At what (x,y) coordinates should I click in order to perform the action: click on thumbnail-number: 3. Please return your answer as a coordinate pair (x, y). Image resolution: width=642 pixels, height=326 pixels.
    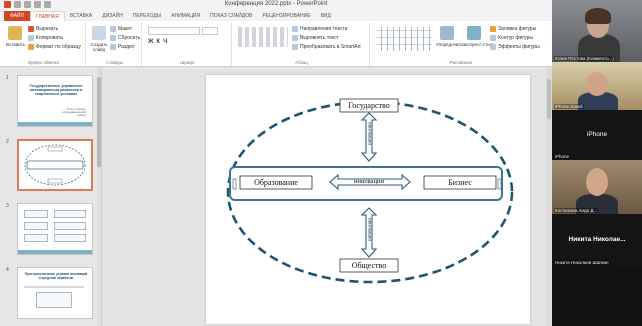
    Looking at the image, I should click on (7, 206).